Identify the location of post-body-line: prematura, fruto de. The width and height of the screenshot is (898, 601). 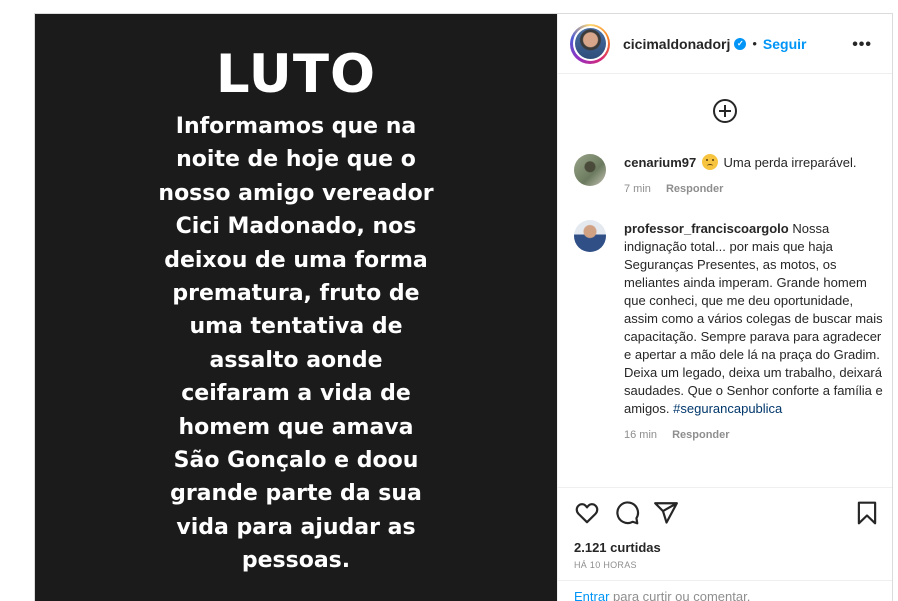
(296, 294).